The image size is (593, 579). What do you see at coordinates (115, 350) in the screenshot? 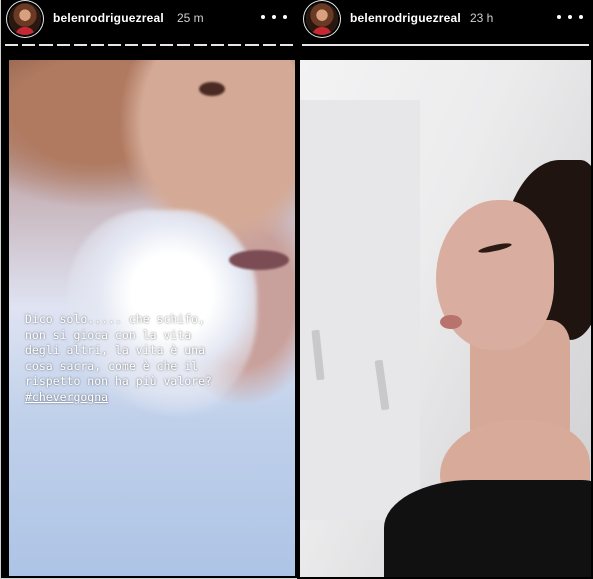
I see `caption-line: degli altri, la vita è una` at bounding box center [115, 350].